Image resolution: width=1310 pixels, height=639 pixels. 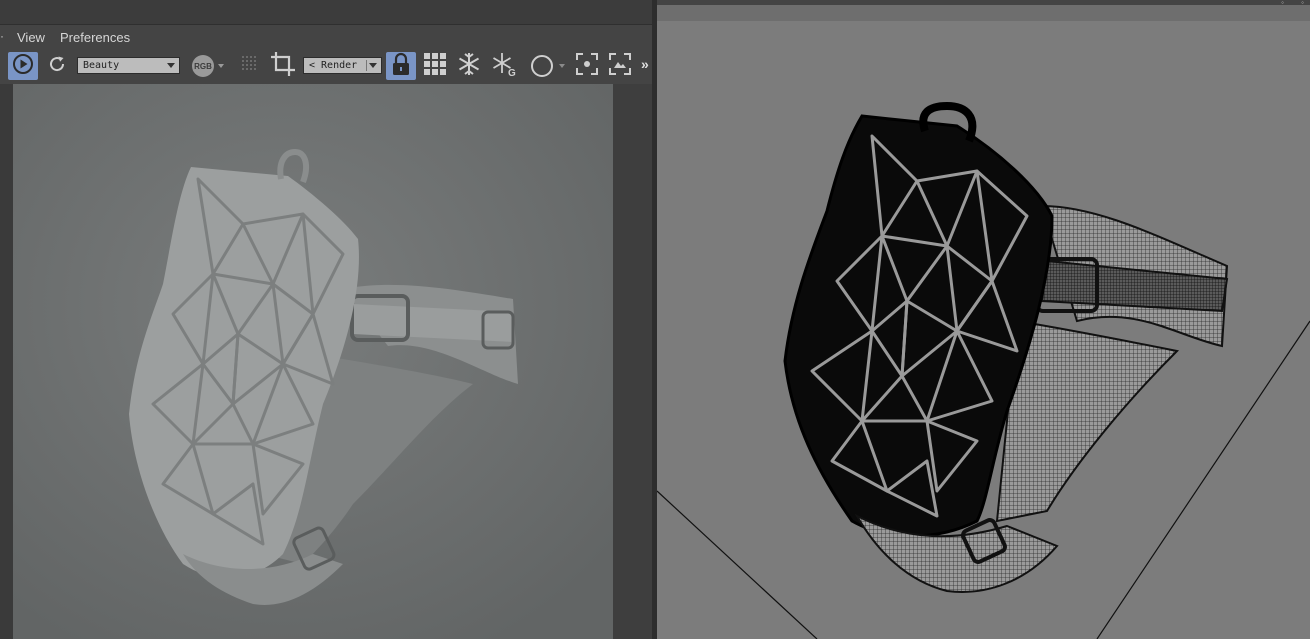 I want to click on refresh-render-button, so click(x=57, y=66).